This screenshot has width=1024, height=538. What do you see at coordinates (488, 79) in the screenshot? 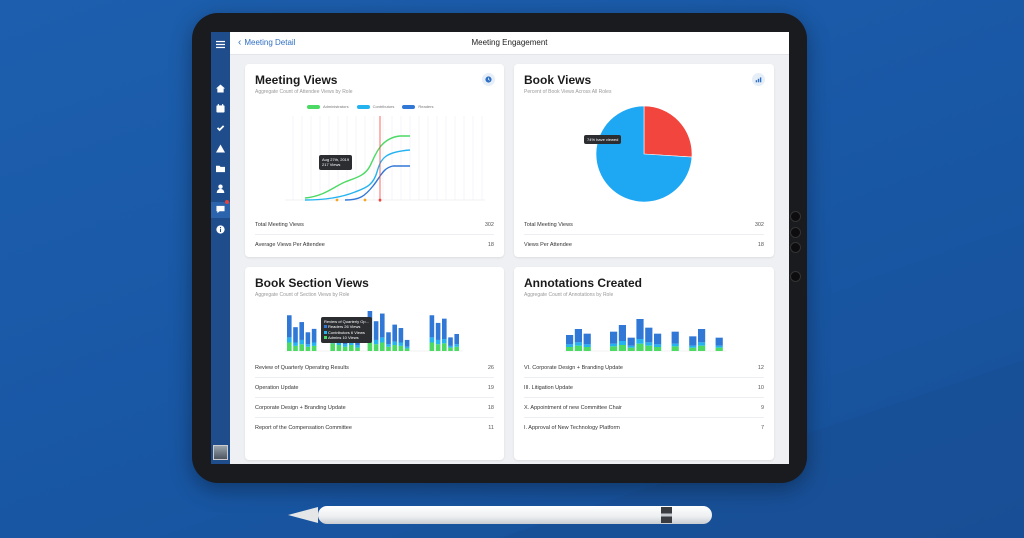
I see `clock-icon` at bounding box center [488, 79].